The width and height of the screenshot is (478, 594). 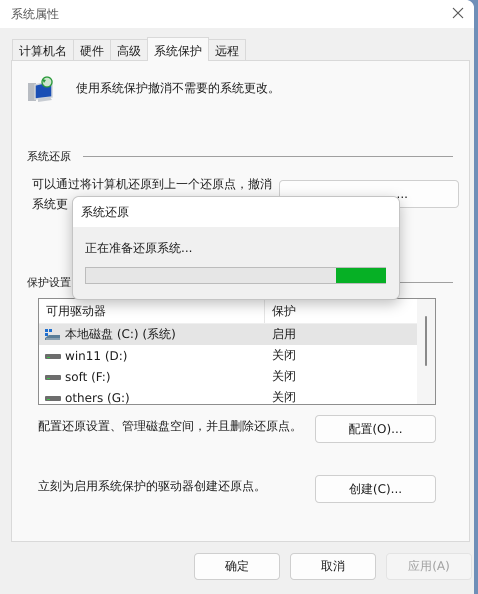 What do you see at coordinates (228, 376) in the screenshot?
I see `drive-row: soft (F:) 关闭` at bounding box center [228, 376].